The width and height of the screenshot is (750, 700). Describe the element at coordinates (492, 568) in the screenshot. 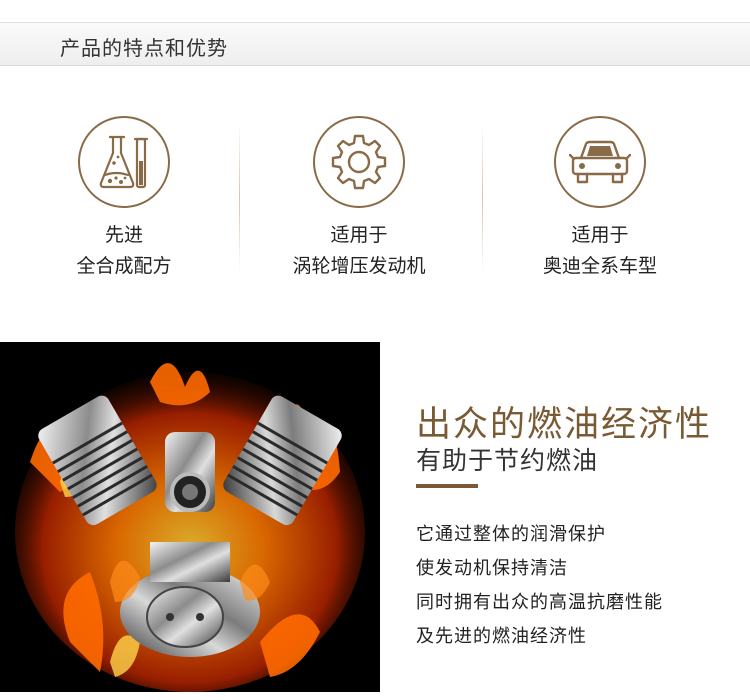

I see `description-line: 使发动机保持清洁` at that location.